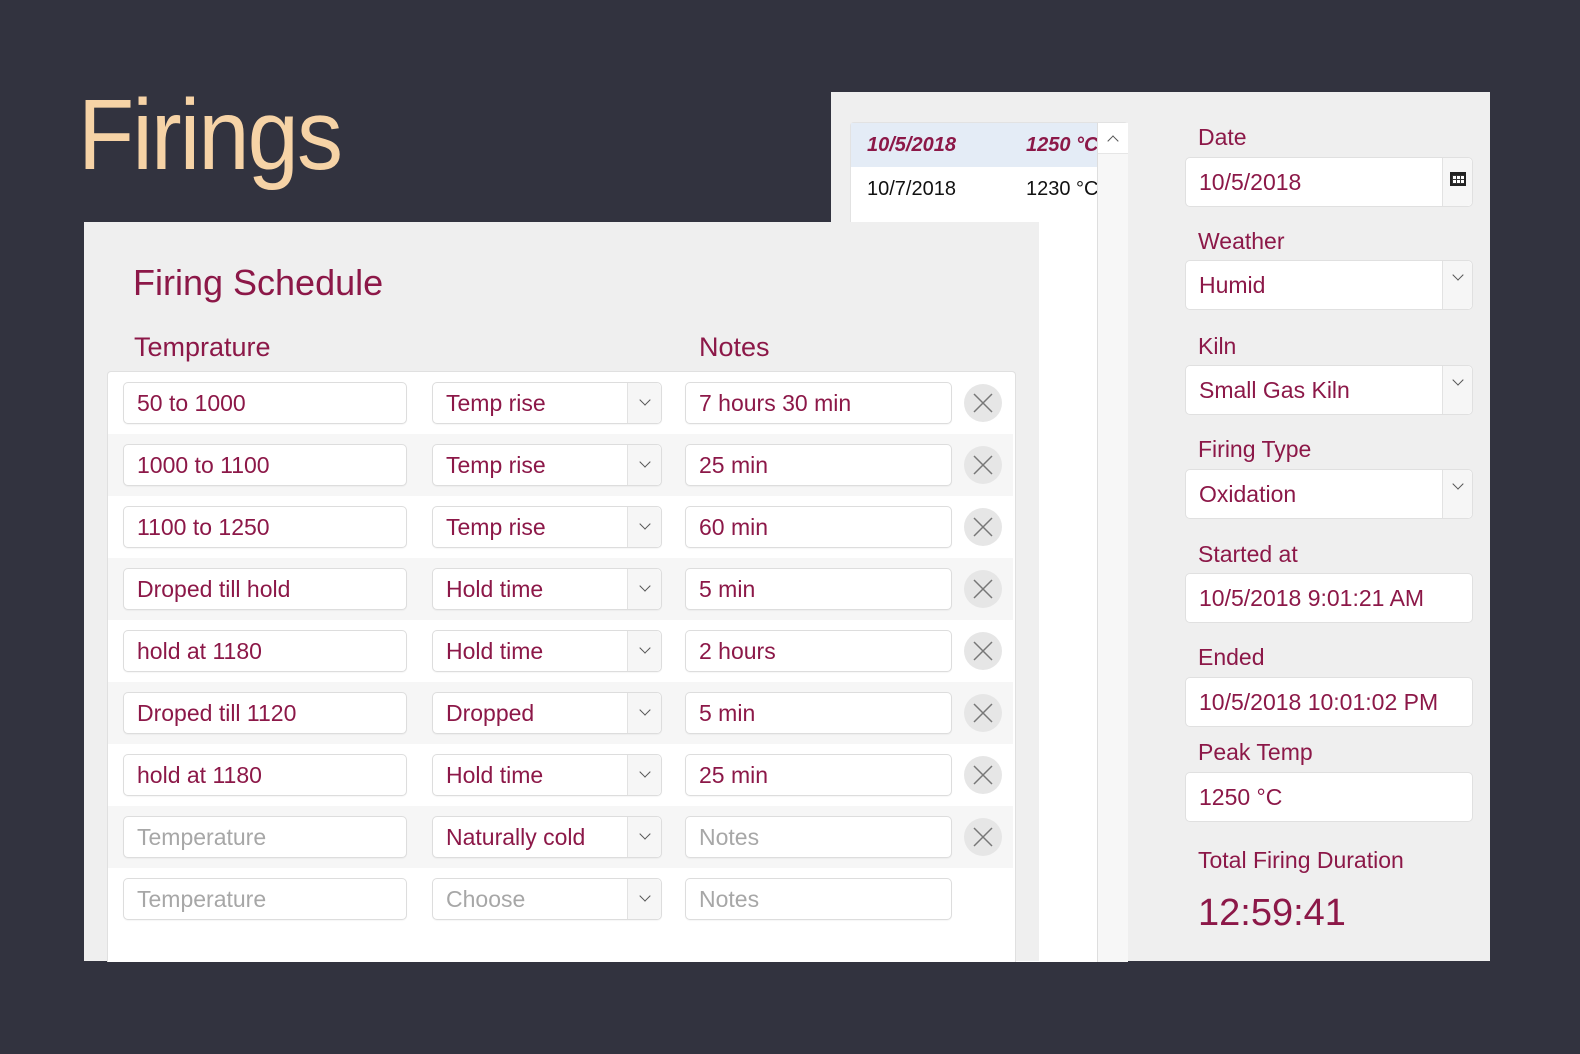 This screenshot has height=1054, width=1580. I want to click on schedule-row: 1000 to 1100 Temp rise 25 min, so click(560, 465).